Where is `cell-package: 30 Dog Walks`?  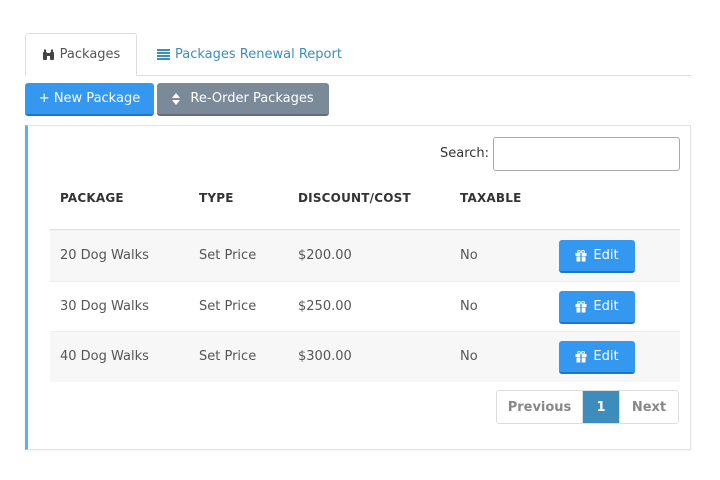 cell-package: 30 Dog Walks is located at coordinates (104, 306).